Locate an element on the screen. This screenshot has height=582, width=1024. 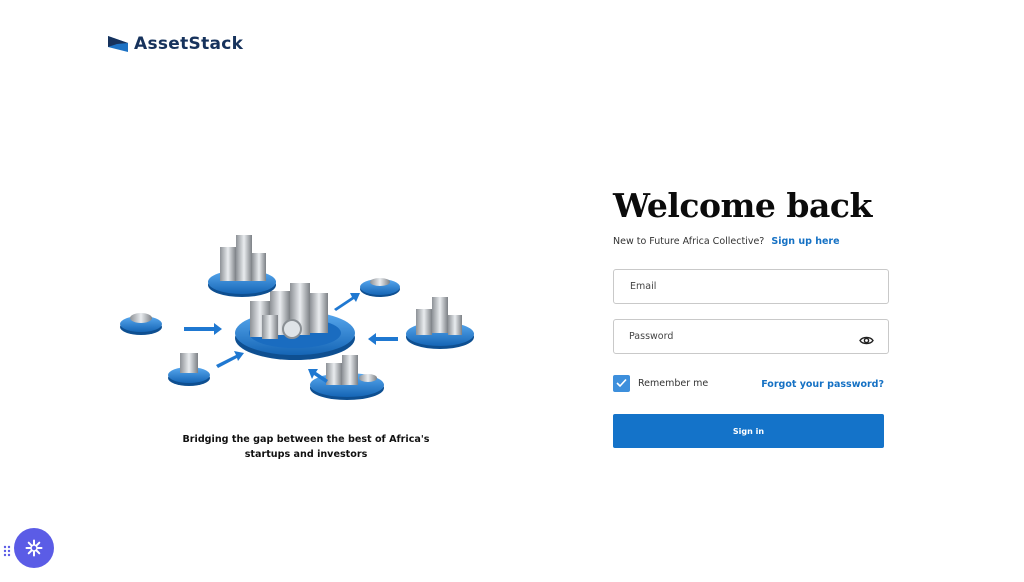
drag-dots-icon is located at coordinates (7, 551).